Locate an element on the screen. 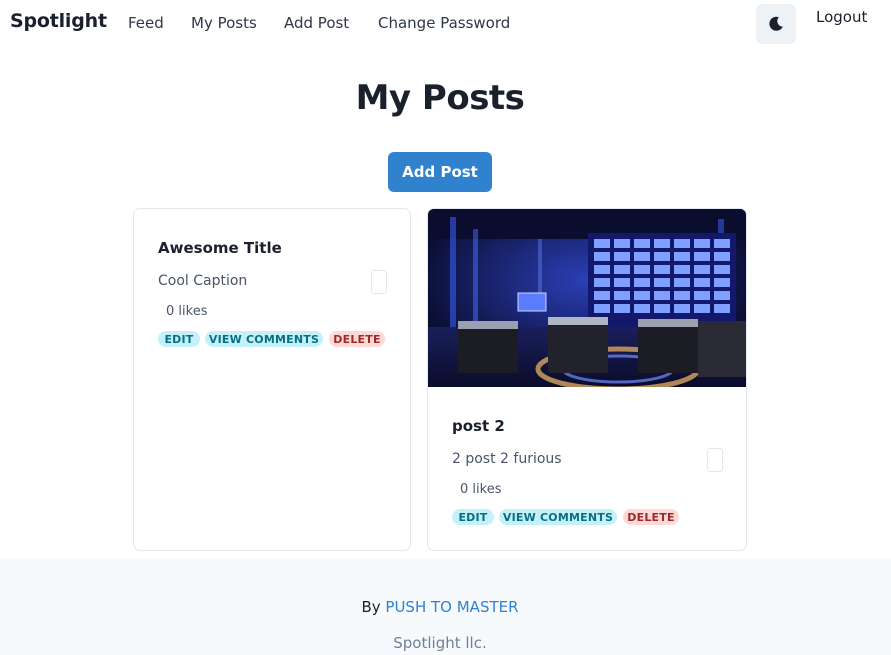 This screenshot has width=891, height=655. footer-author-link: PUSH TO MASTER is located at coordinates (451, 607).